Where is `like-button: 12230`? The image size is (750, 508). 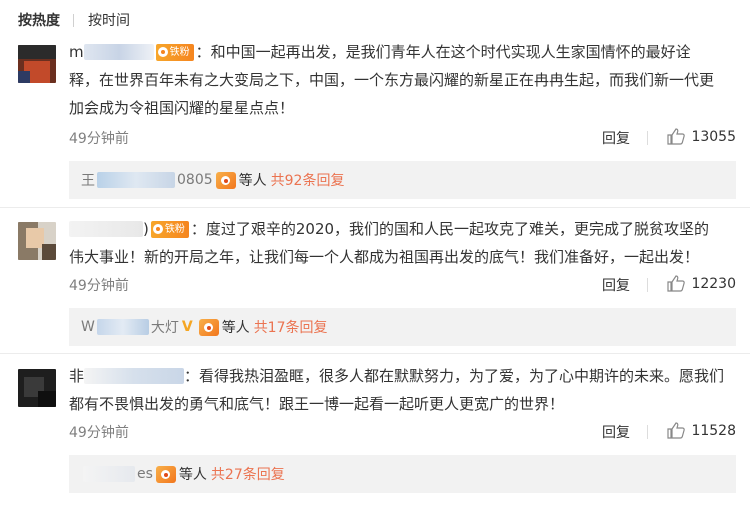 like-button: 12230 is located at coordinates (701, 283).